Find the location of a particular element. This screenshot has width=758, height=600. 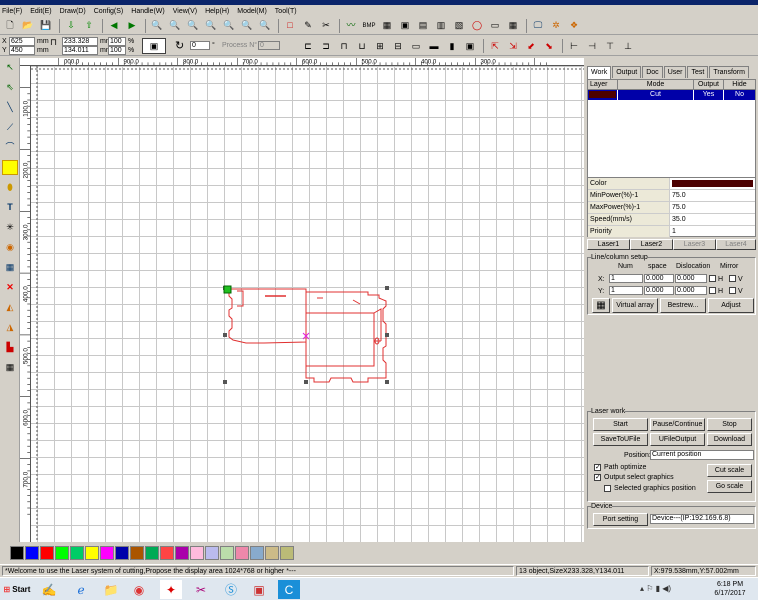

laser2-button: Laser2 is located at coordinates (651, 244).